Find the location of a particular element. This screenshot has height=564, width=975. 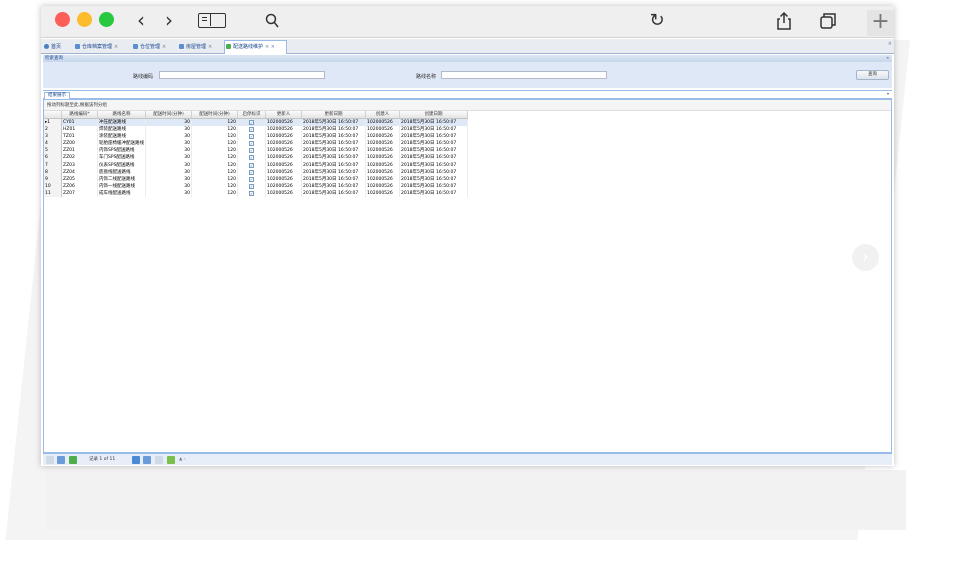

column-header-row-number is located at coordinates (53, 114).